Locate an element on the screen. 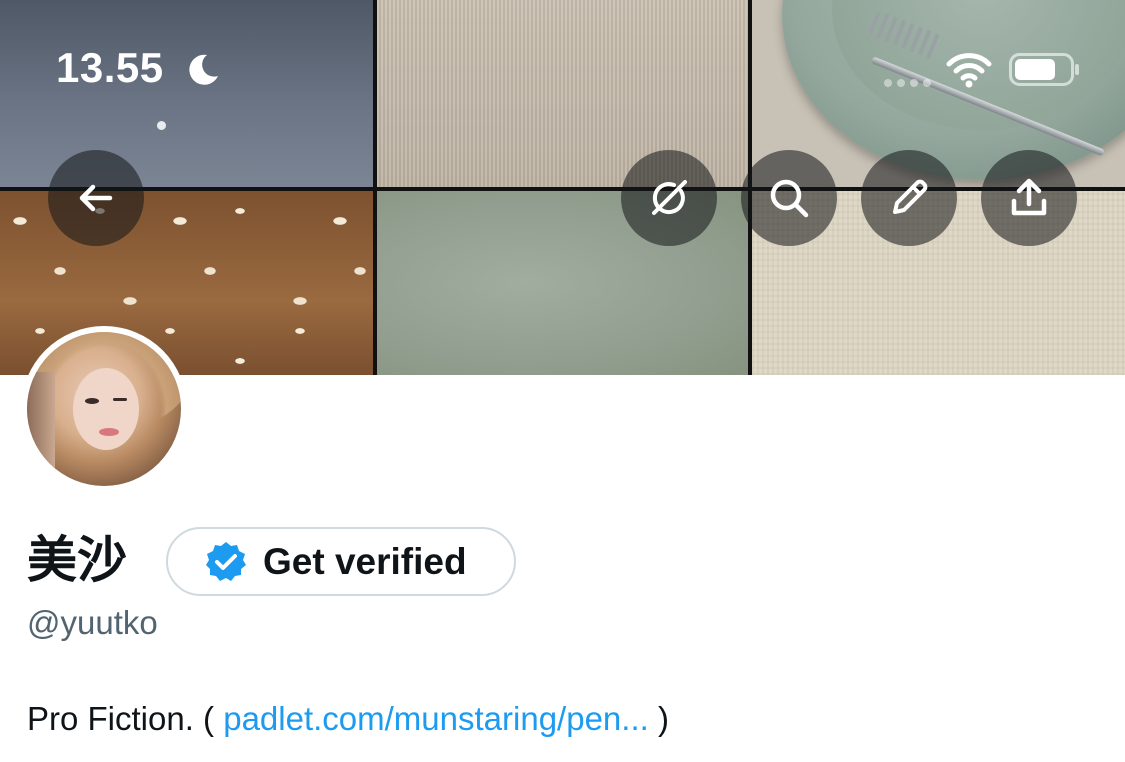  edit-button is located at coordinates (909, 198).